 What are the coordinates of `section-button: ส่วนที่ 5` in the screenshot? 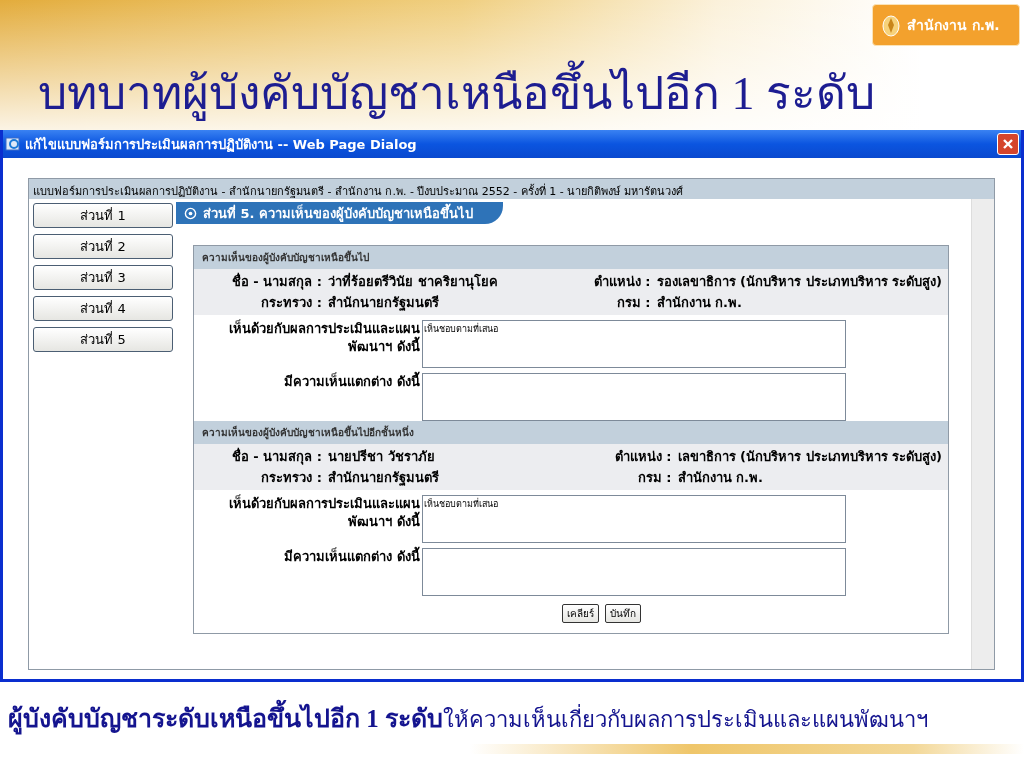 It's located at (103, 339).